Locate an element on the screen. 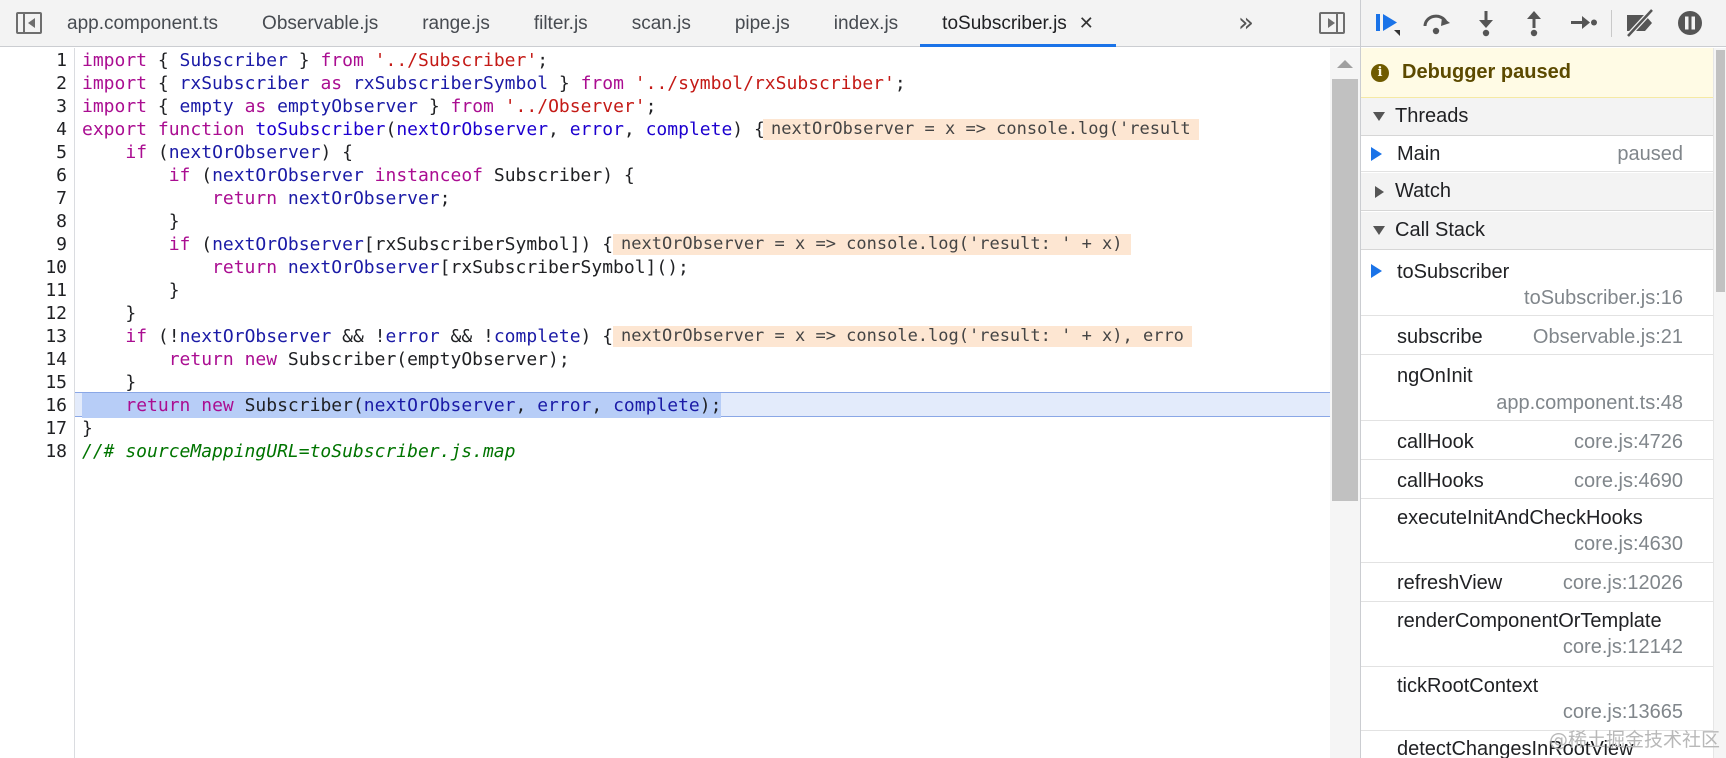 This screenshot has height=758, width=1726. frame-location: toSubscriber.js:16 is located at coordinates (1603, 298).